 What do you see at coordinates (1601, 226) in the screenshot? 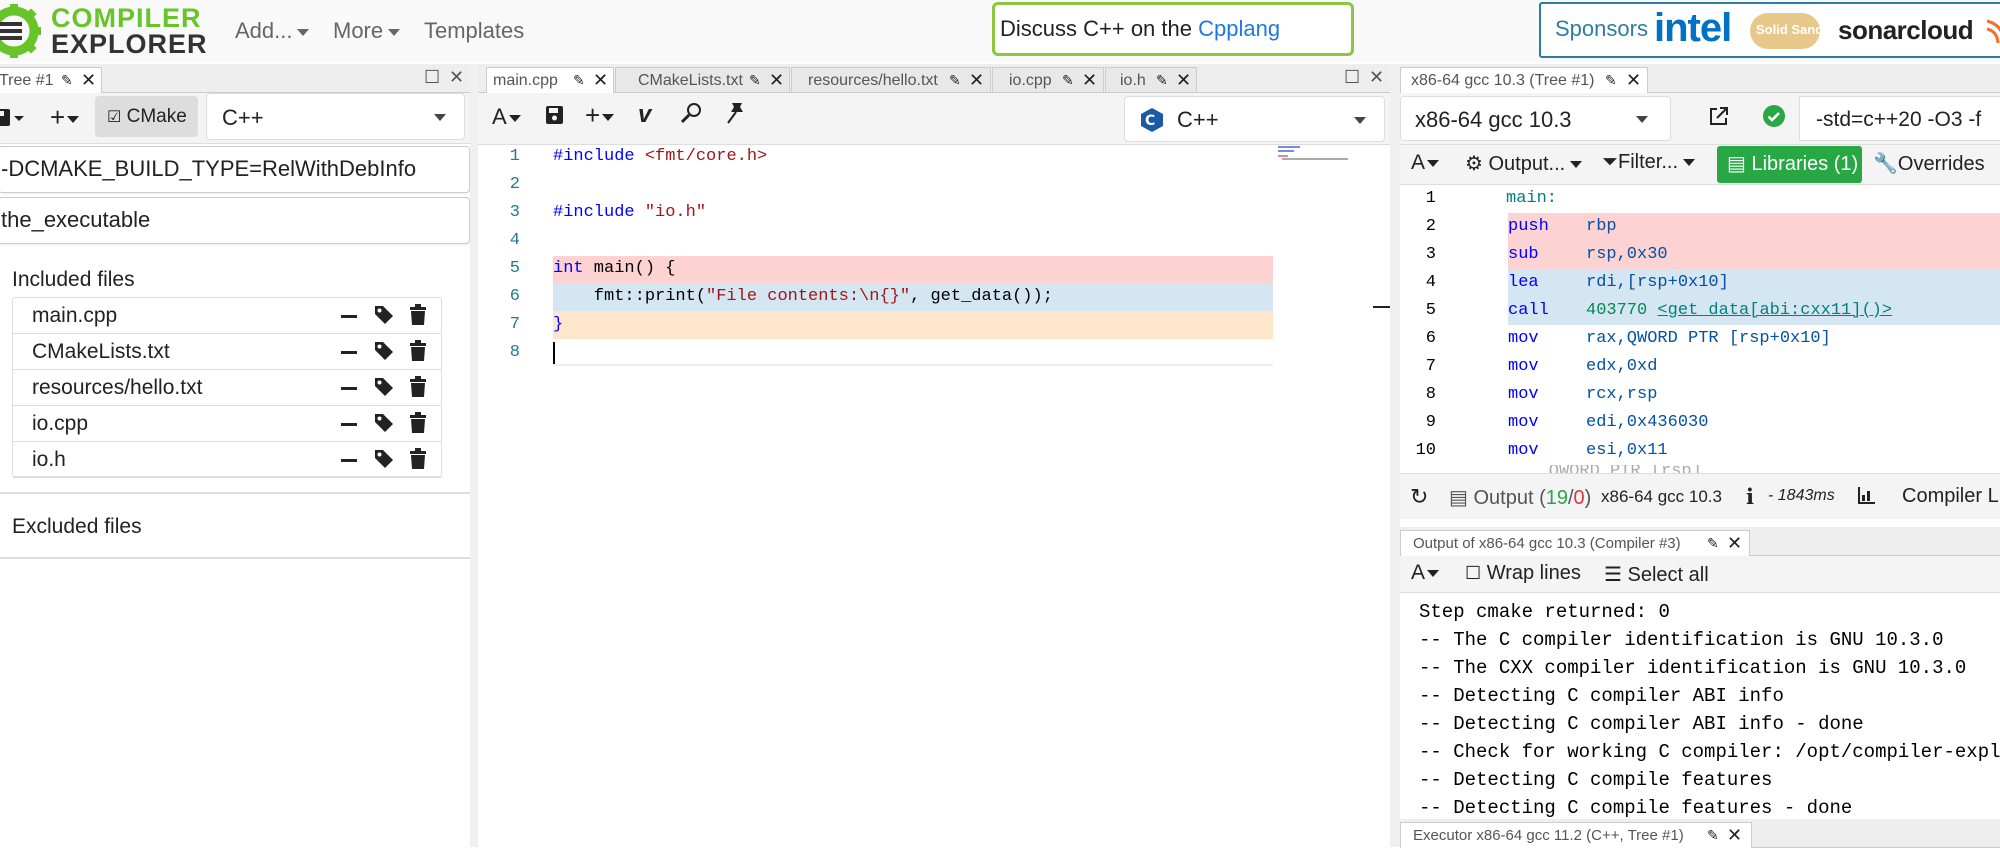
I see `asm-token: rbp` at bounding box center [1601, 226].